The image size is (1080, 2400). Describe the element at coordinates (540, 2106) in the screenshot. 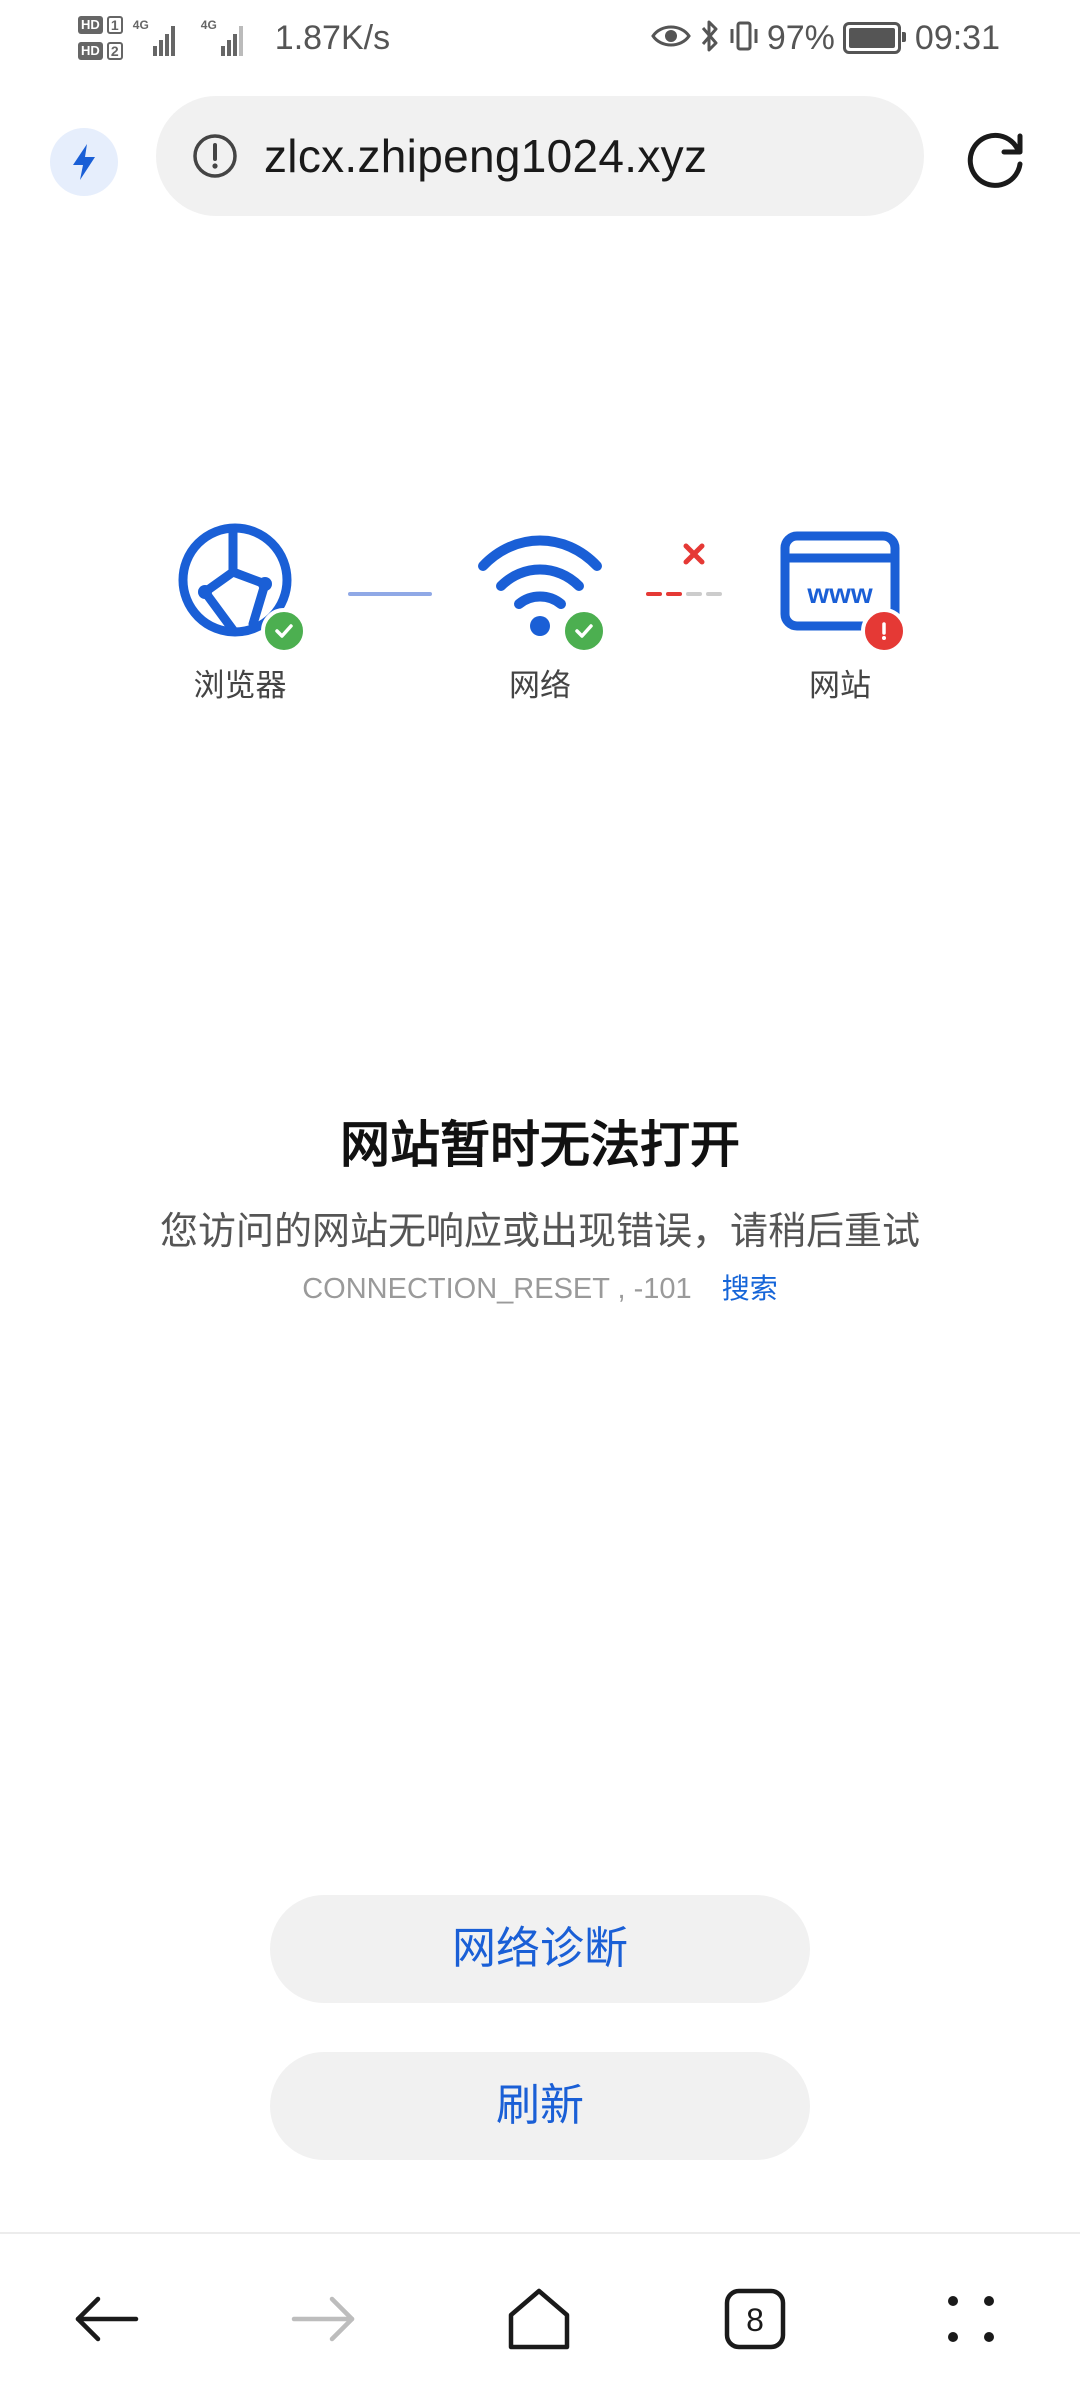

I see `refresh-button: 刷新` at that location.